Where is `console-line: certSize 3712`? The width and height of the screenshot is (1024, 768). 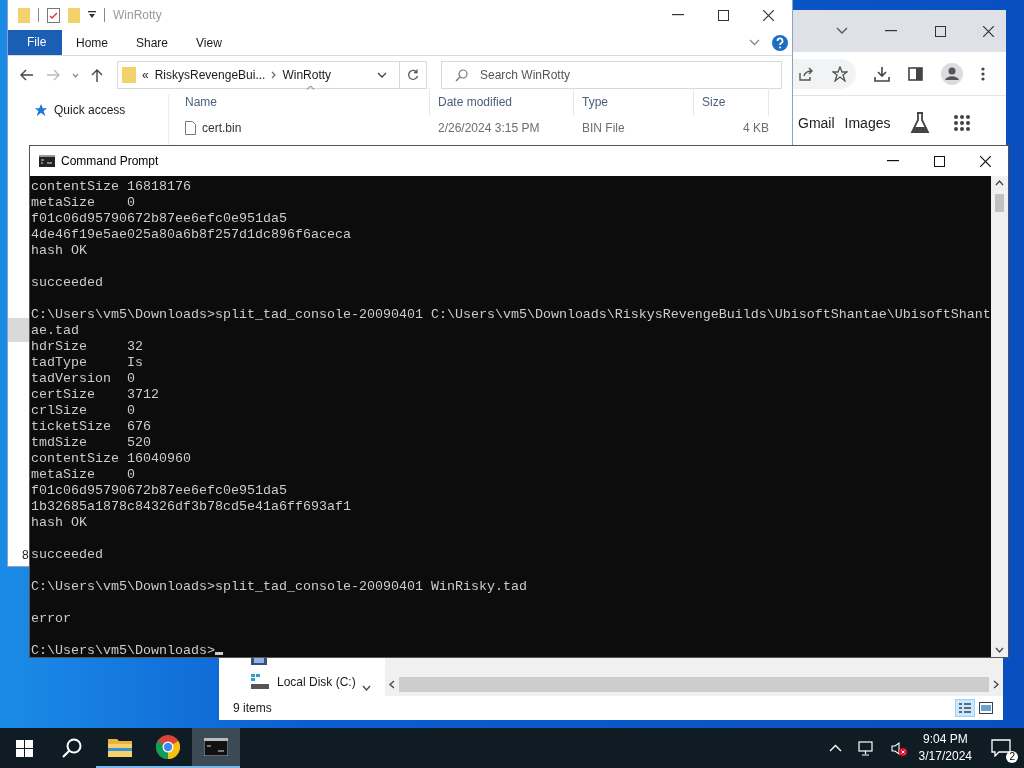
console-line: certSize 3712 is located at coordinates (95, 395).